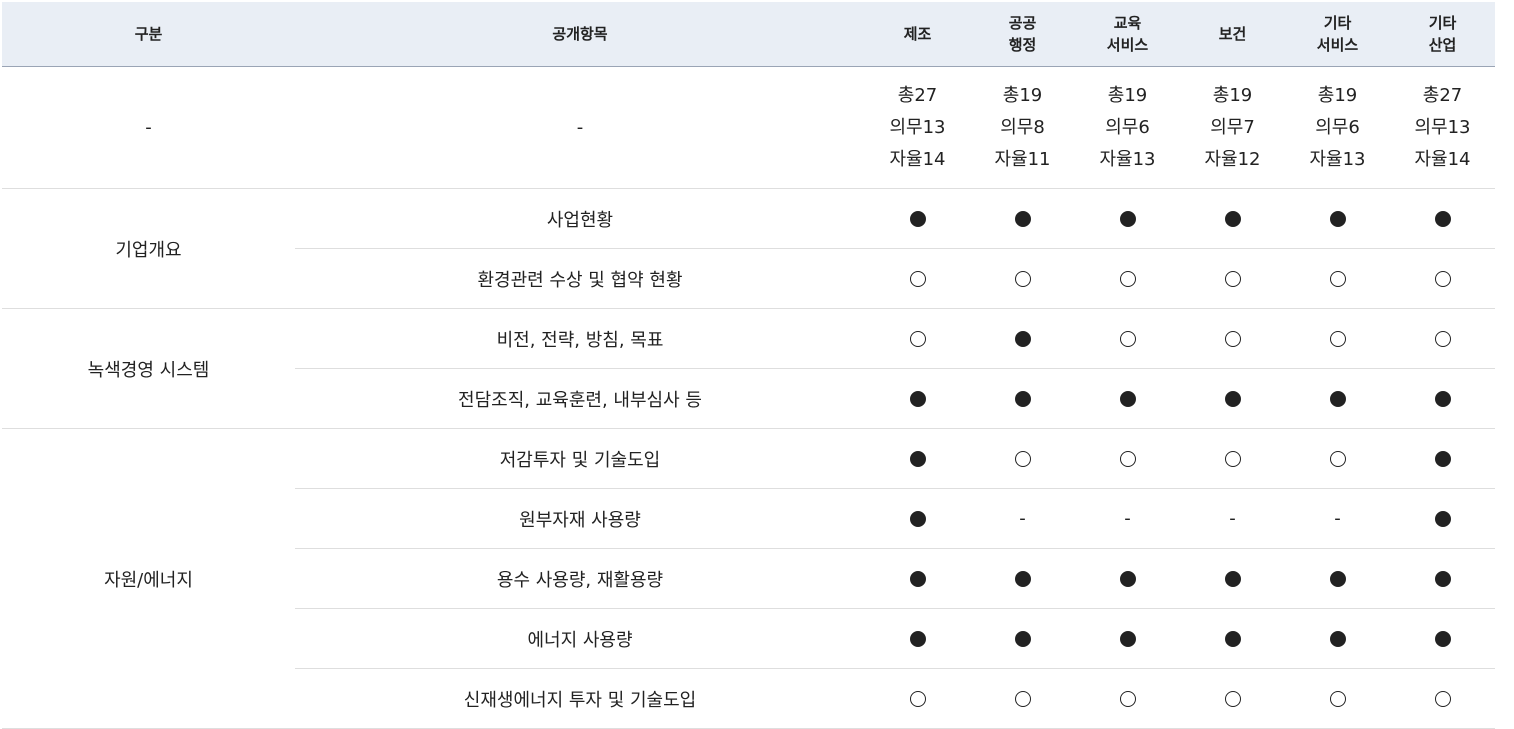 This screenshot has width=1514, height=729. Describe the element at coordinates (580, 698) in the screenshot. I see `item-label: 신재생에너지 투자 및 기술도입` at that location.